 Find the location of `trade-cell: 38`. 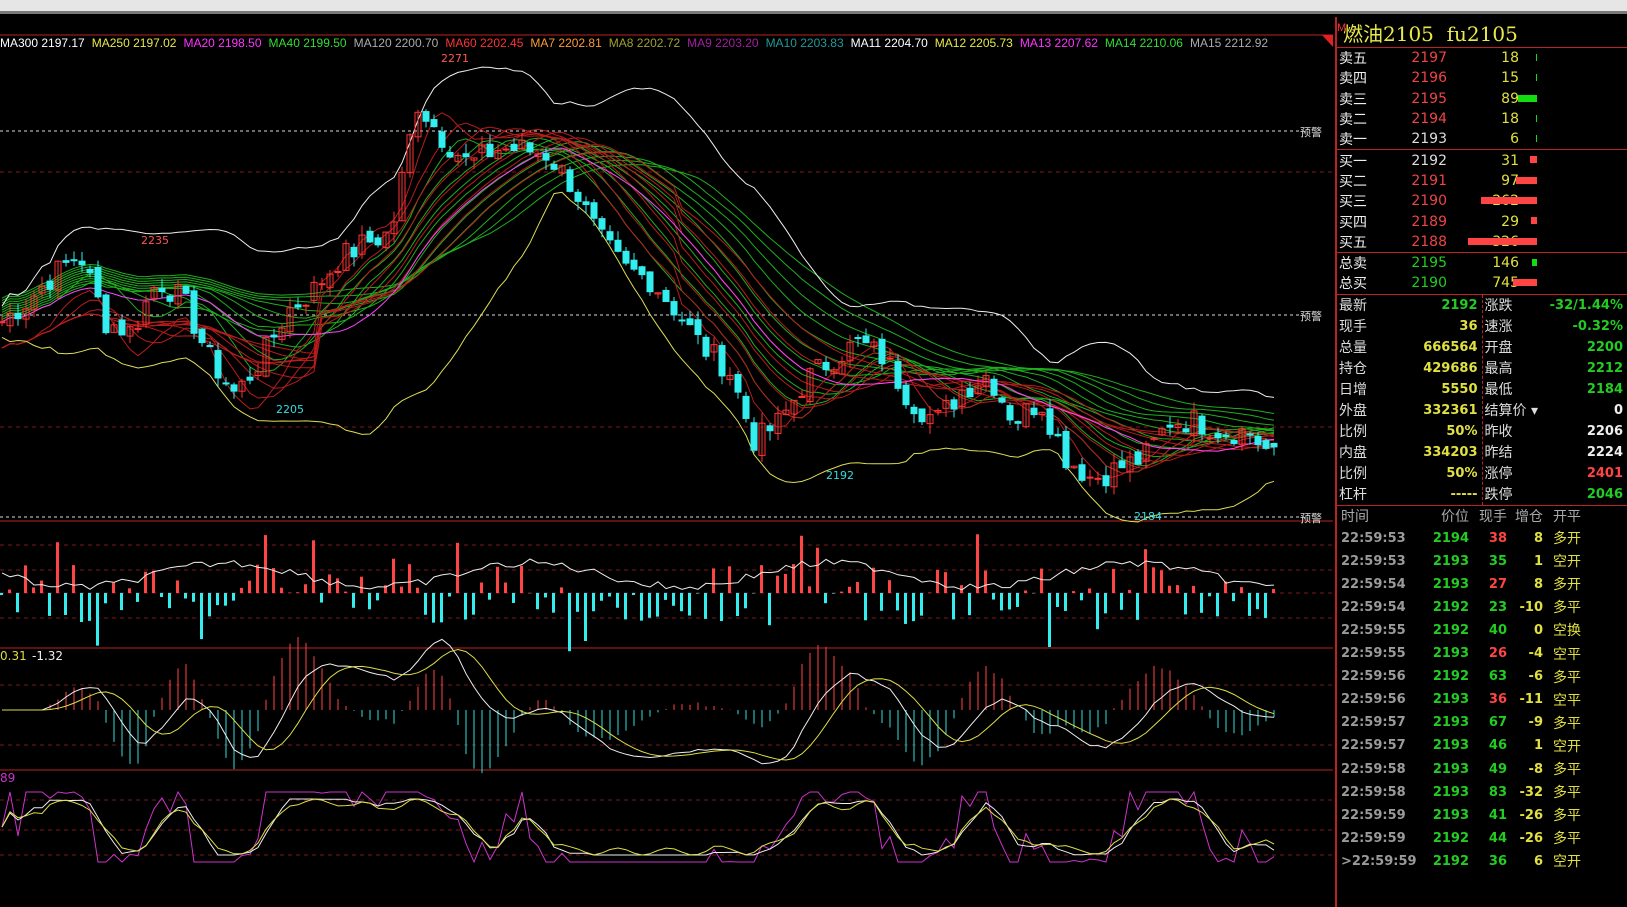

trade-cell: 38 is located at coordinates (1497, 538).